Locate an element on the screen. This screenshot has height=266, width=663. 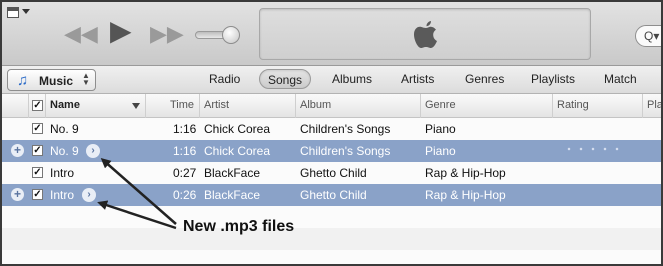
annotation-label: New .mp3 files is located at coordinates (239, 226).